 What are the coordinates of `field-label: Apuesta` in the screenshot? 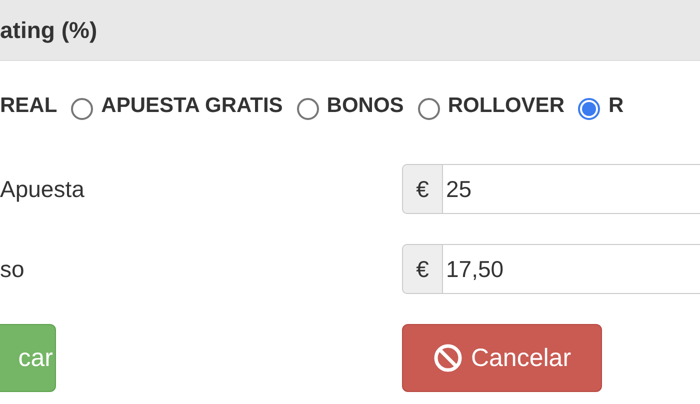 It's located at (42, 189).